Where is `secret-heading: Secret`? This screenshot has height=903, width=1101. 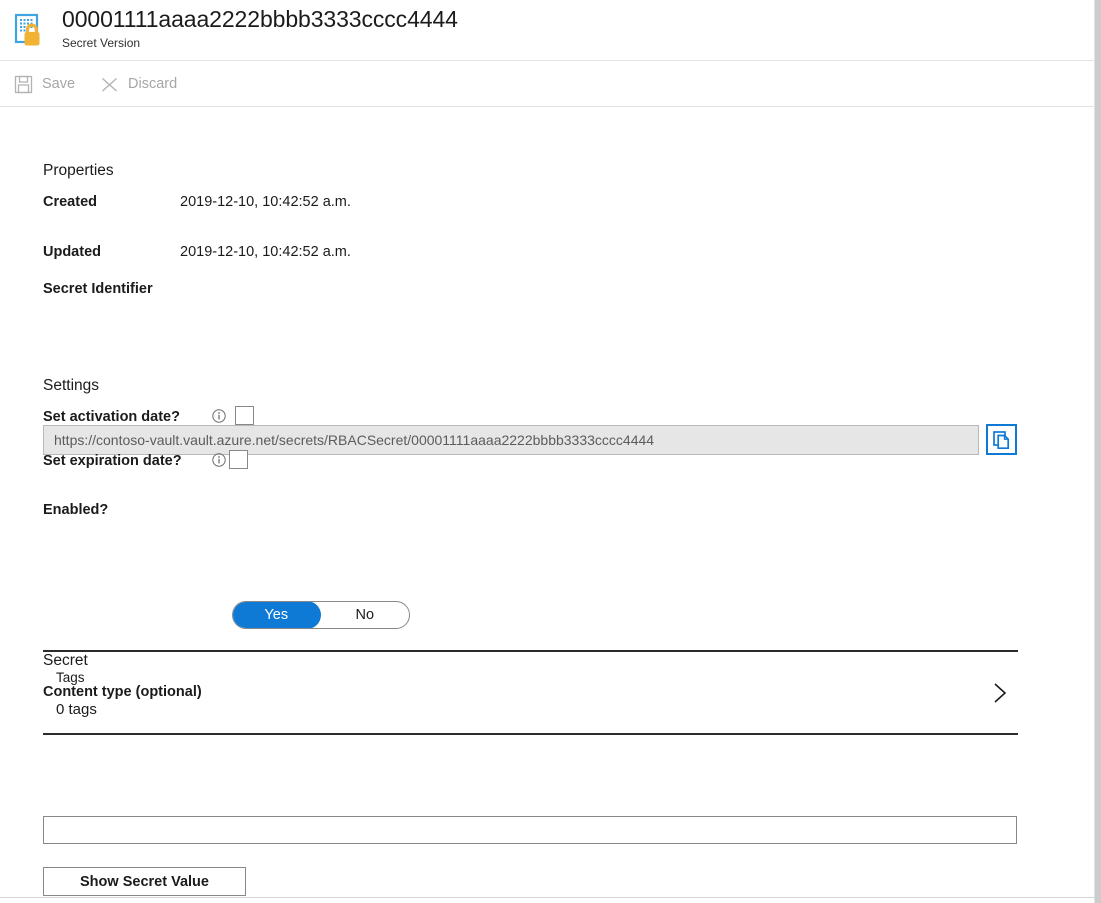 secret-heading: Secret is located at coordinates (65, 660).